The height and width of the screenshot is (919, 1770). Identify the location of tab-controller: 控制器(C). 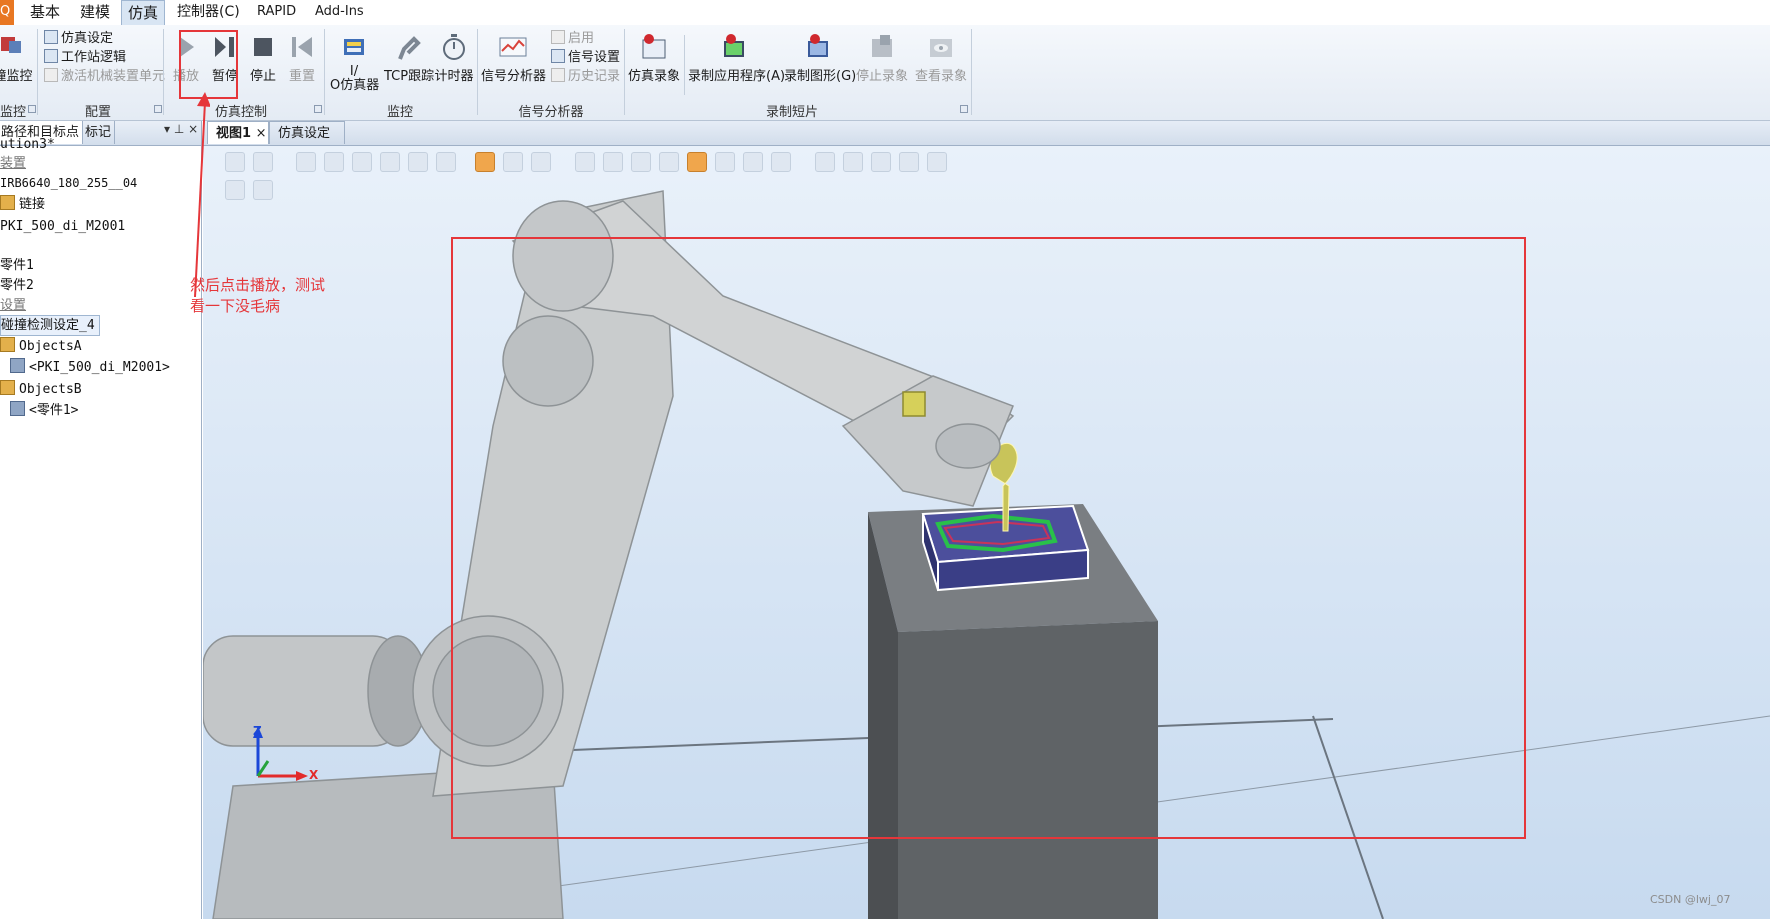
(208, 12).